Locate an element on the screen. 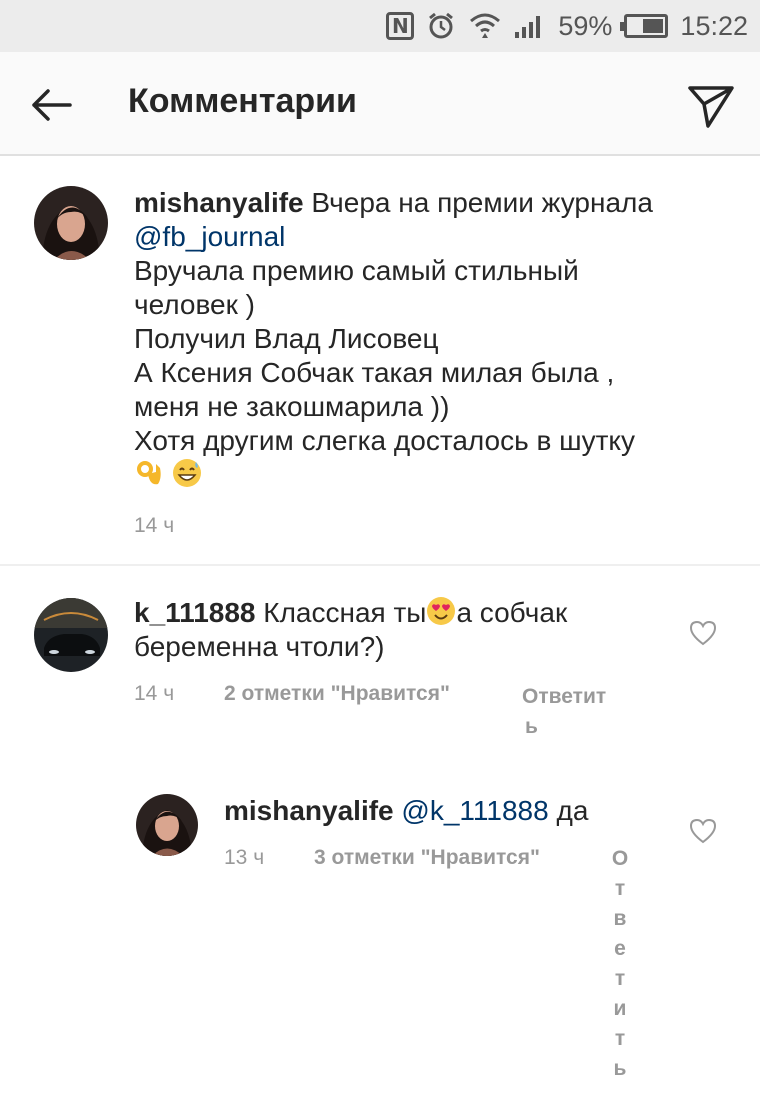 Image resolution: width=760 pixels, height=1104 pixels. comment-username: k_111888 is located at coordinates (195, 612).